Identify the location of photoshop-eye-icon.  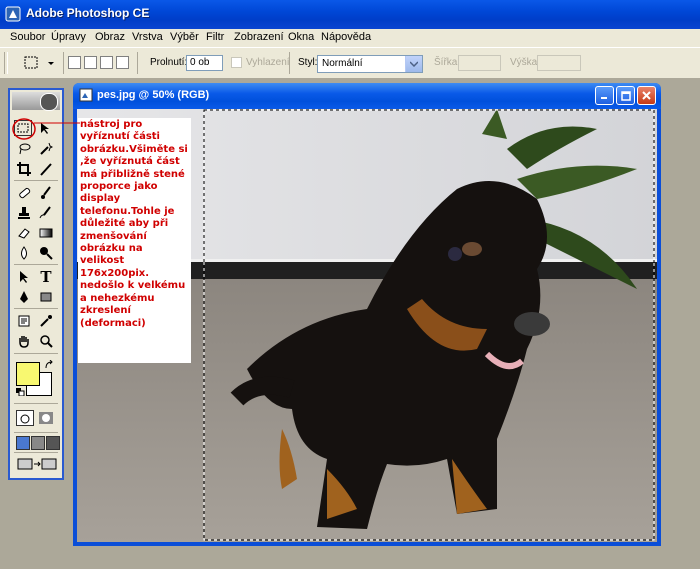
(49, 102).